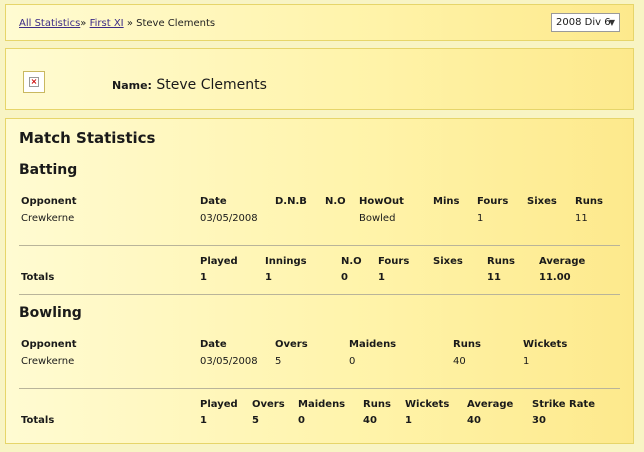 The height and width of the screenshot is (452, 644). Describe the element at coordinates (229, 218) in the screenshot. I see `batting-cell-date: 03/05/2008` at that location.